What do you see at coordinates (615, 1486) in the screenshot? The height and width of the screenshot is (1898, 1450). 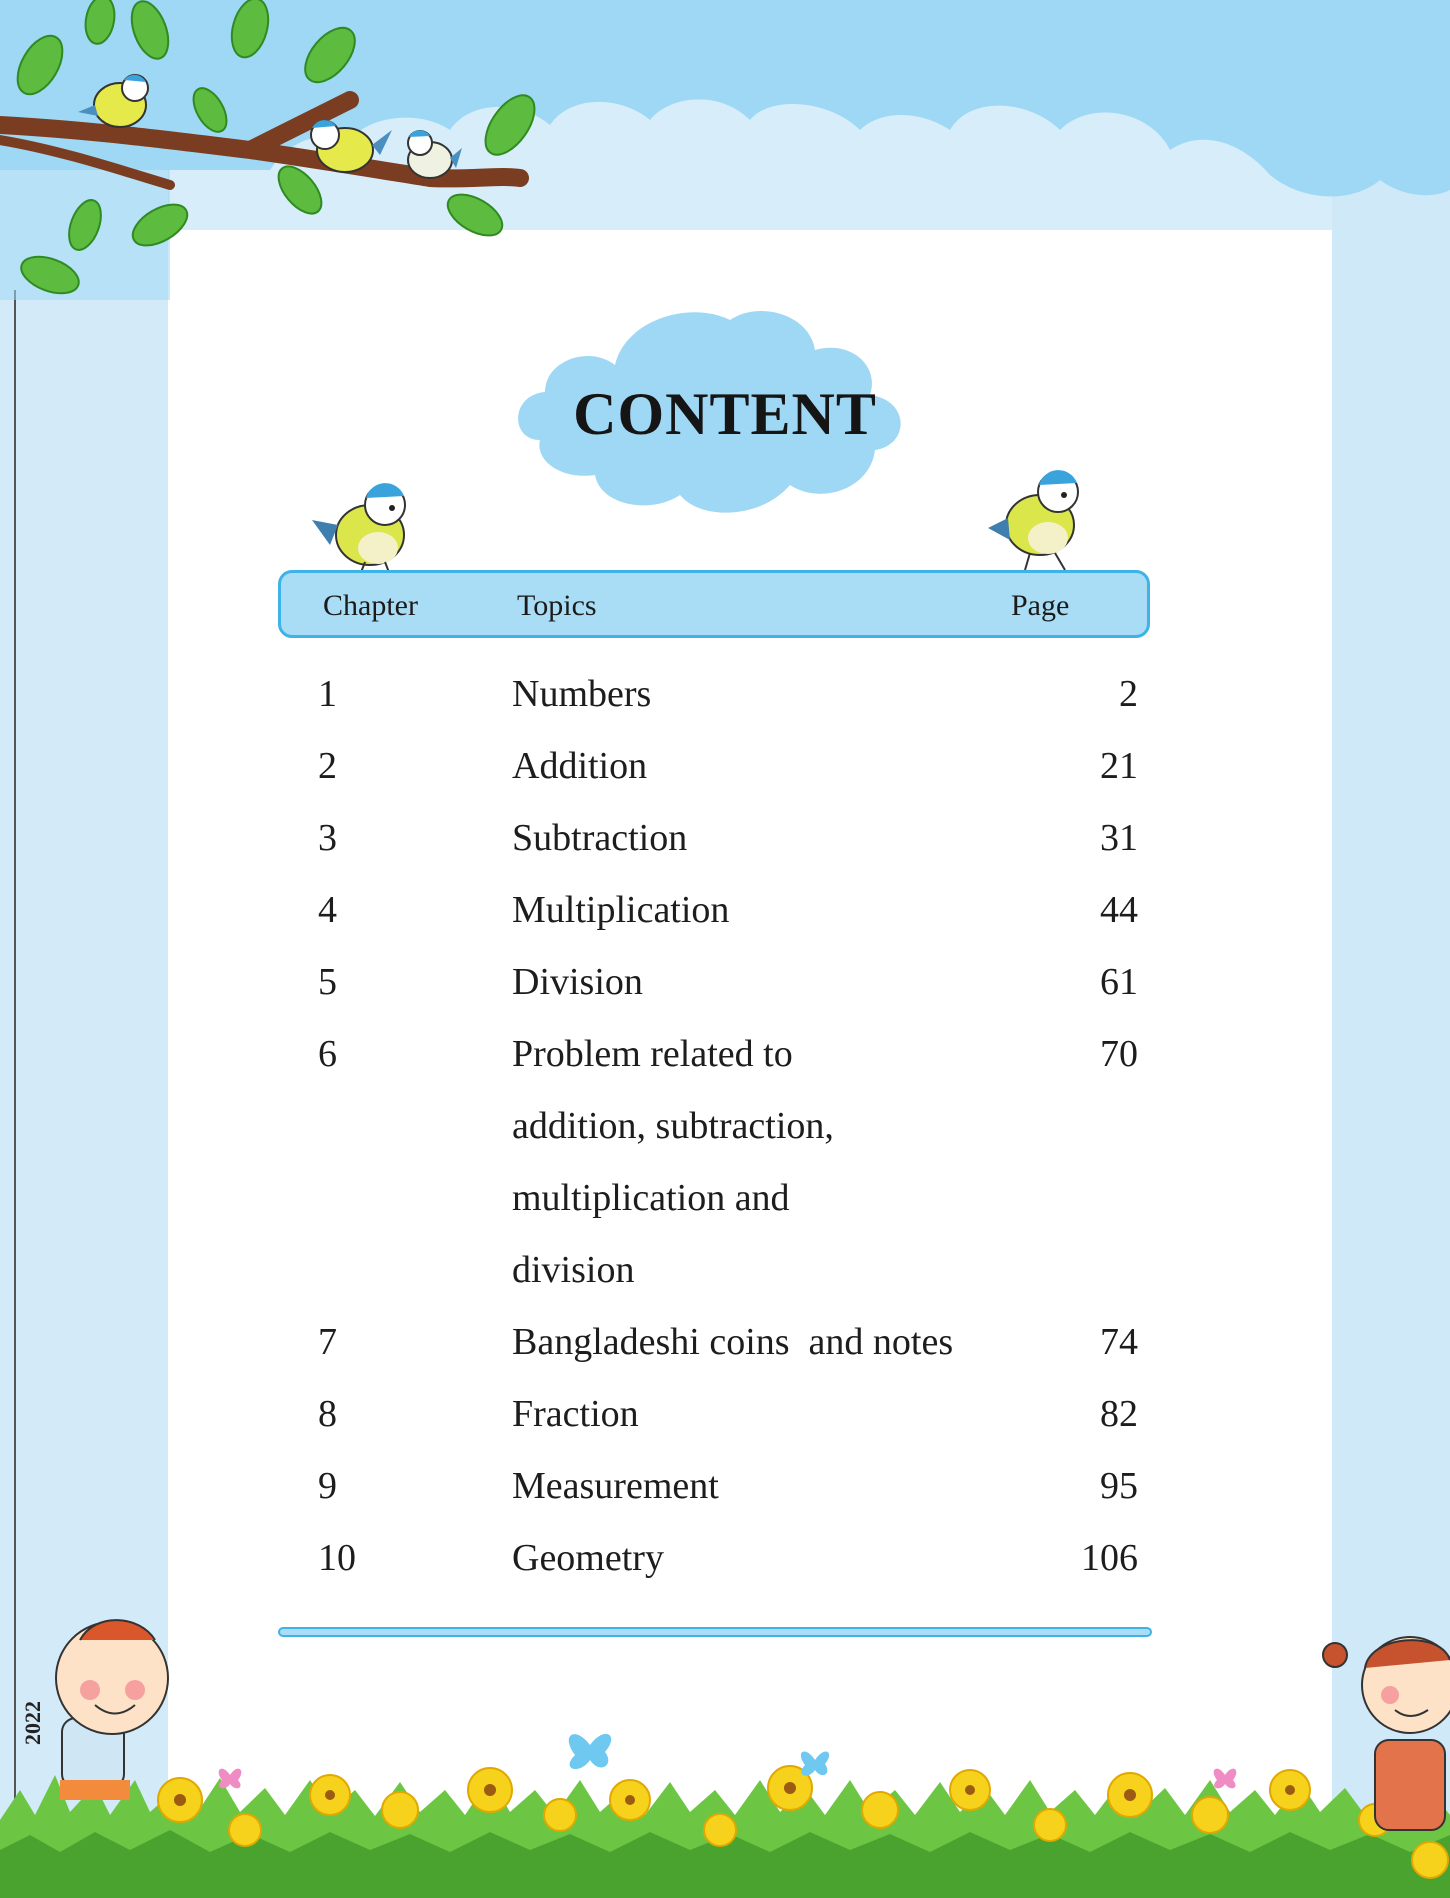 I see `topic-line: Measurement` at bounding box center [615, 1486].